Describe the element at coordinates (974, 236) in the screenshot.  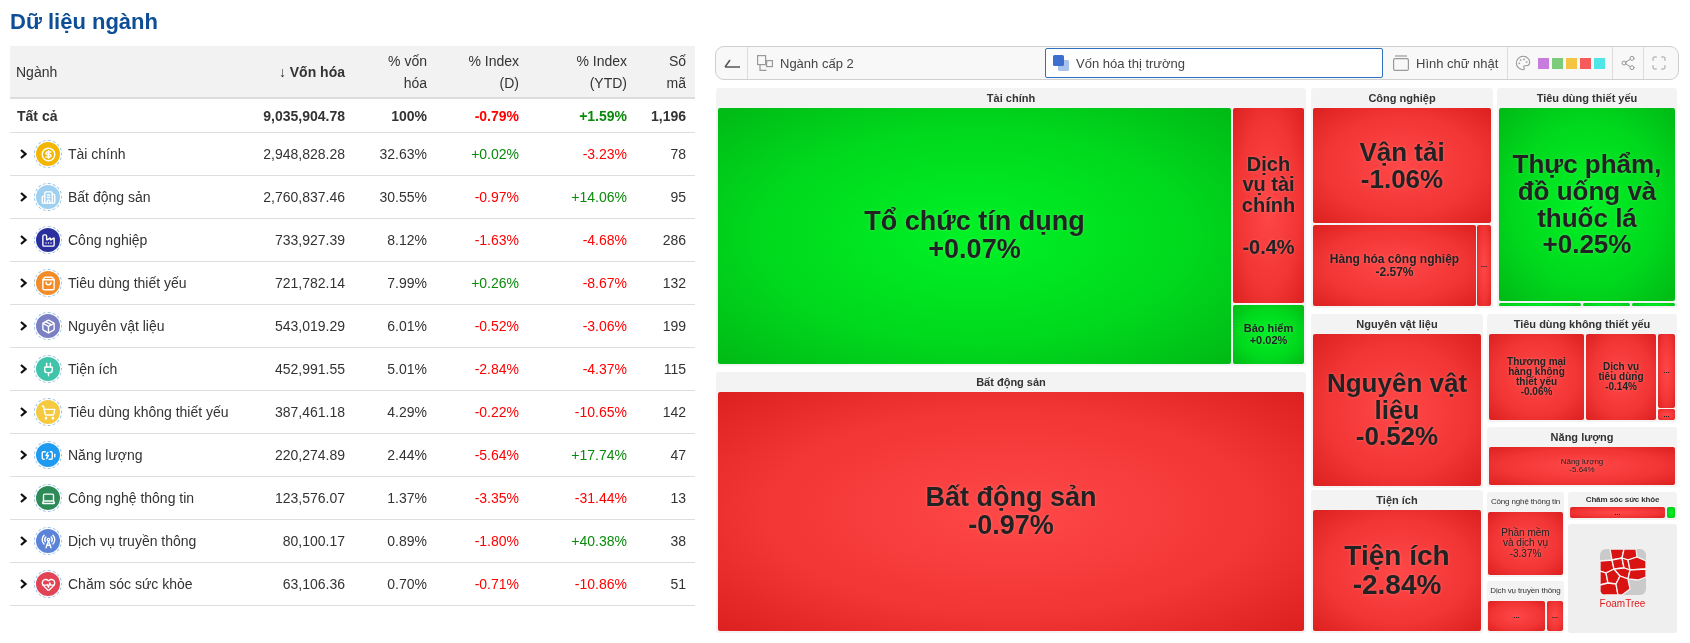
I see `treemap-cell: Tổ chức tín dụng +0.07%` at that location.